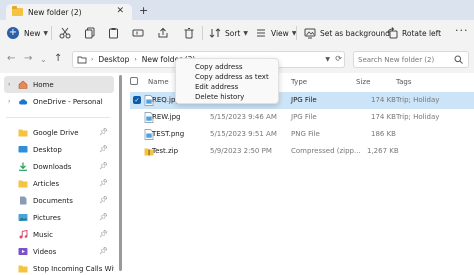 This screenshot has height=275, width=474. What do you see at coordinates (402, 59) in the screenshot?
I see `search-input` at bounding box center [402, 59].